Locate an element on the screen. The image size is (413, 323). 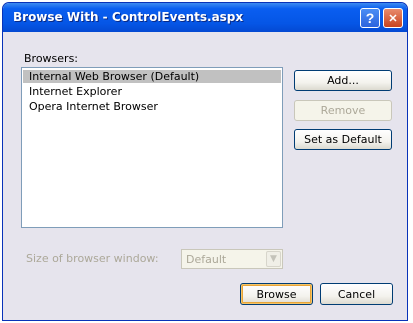
cancel-button: Cancel is located at coordinates (356, 294).